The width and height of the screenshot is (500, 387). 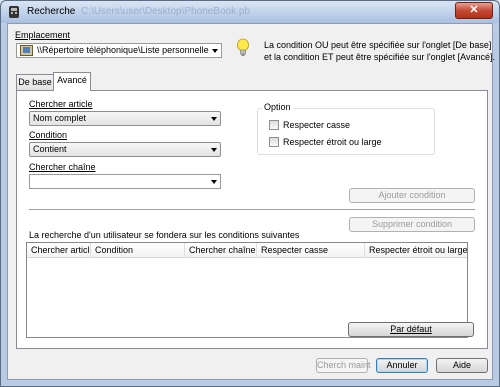 What do you see at coordinates (412, 195) in the screenshot?
I see `ajouter-condition-button: Ajouter condition` at bounding box center [412, 195].